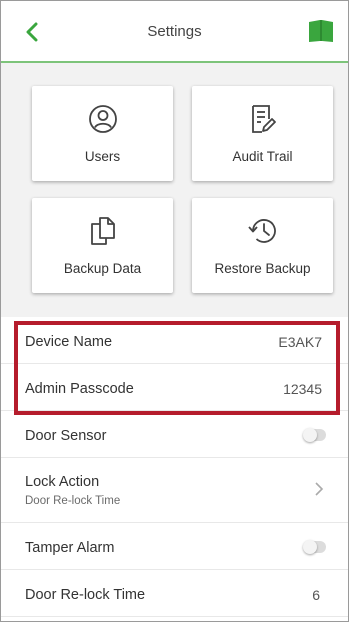 This screenshot has width=349, height=622. Describe the element at coordinates (102, 231) in the screenshot. I see `copy-documents-icon` at that location.